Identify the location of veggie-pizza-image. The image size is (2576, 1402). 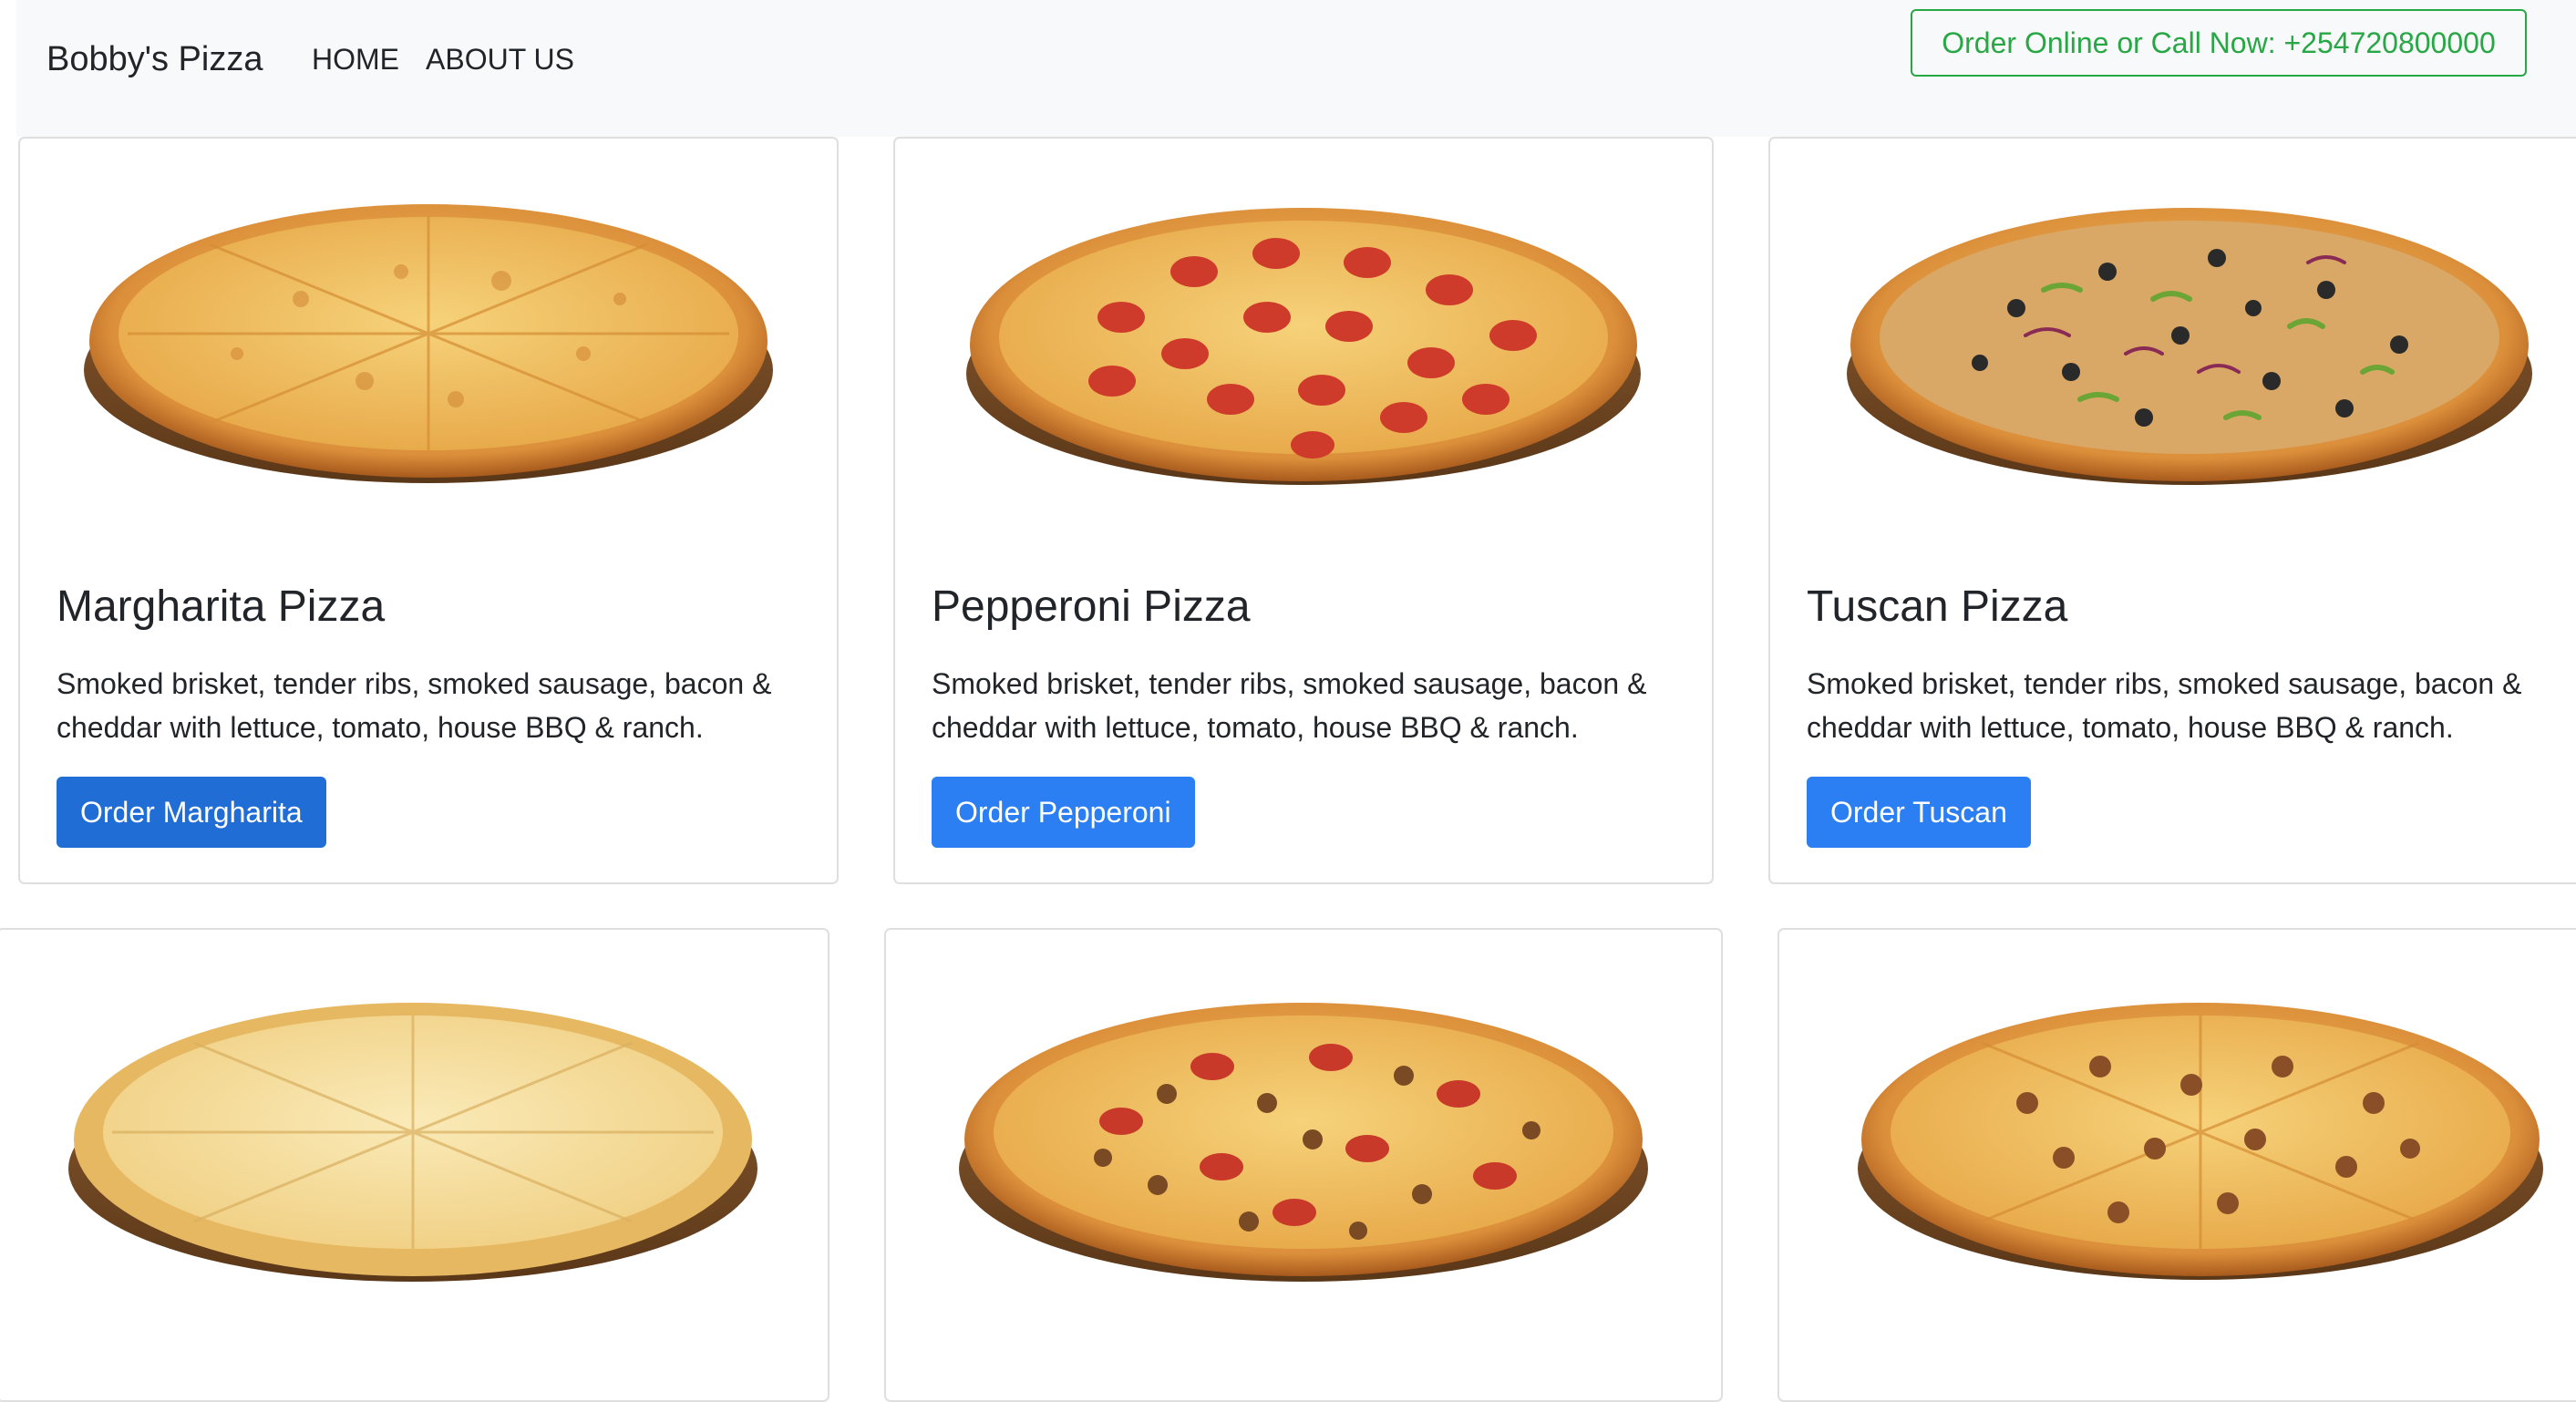
(2189, 346).